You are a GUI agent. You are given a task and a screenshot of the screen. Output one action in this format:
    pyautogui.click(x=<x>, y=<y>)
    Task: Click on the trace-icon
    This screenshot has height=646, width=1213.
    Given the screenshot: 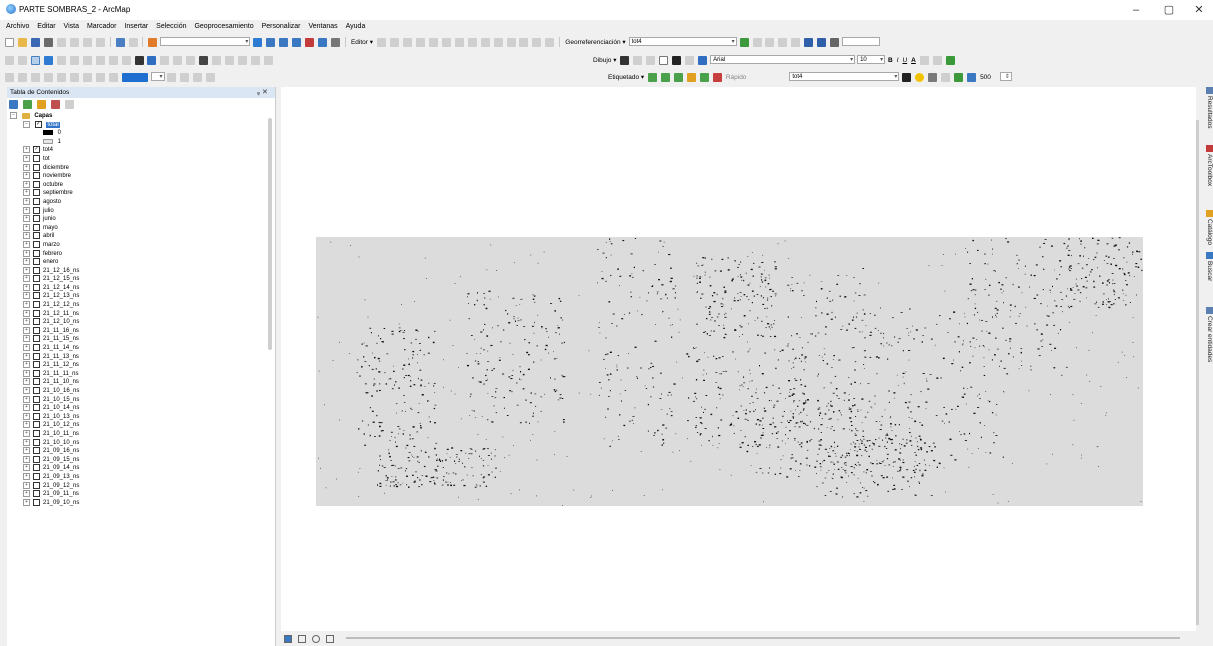 What is the action you would take?
    pyautogui.click(x=433, y=42)
    